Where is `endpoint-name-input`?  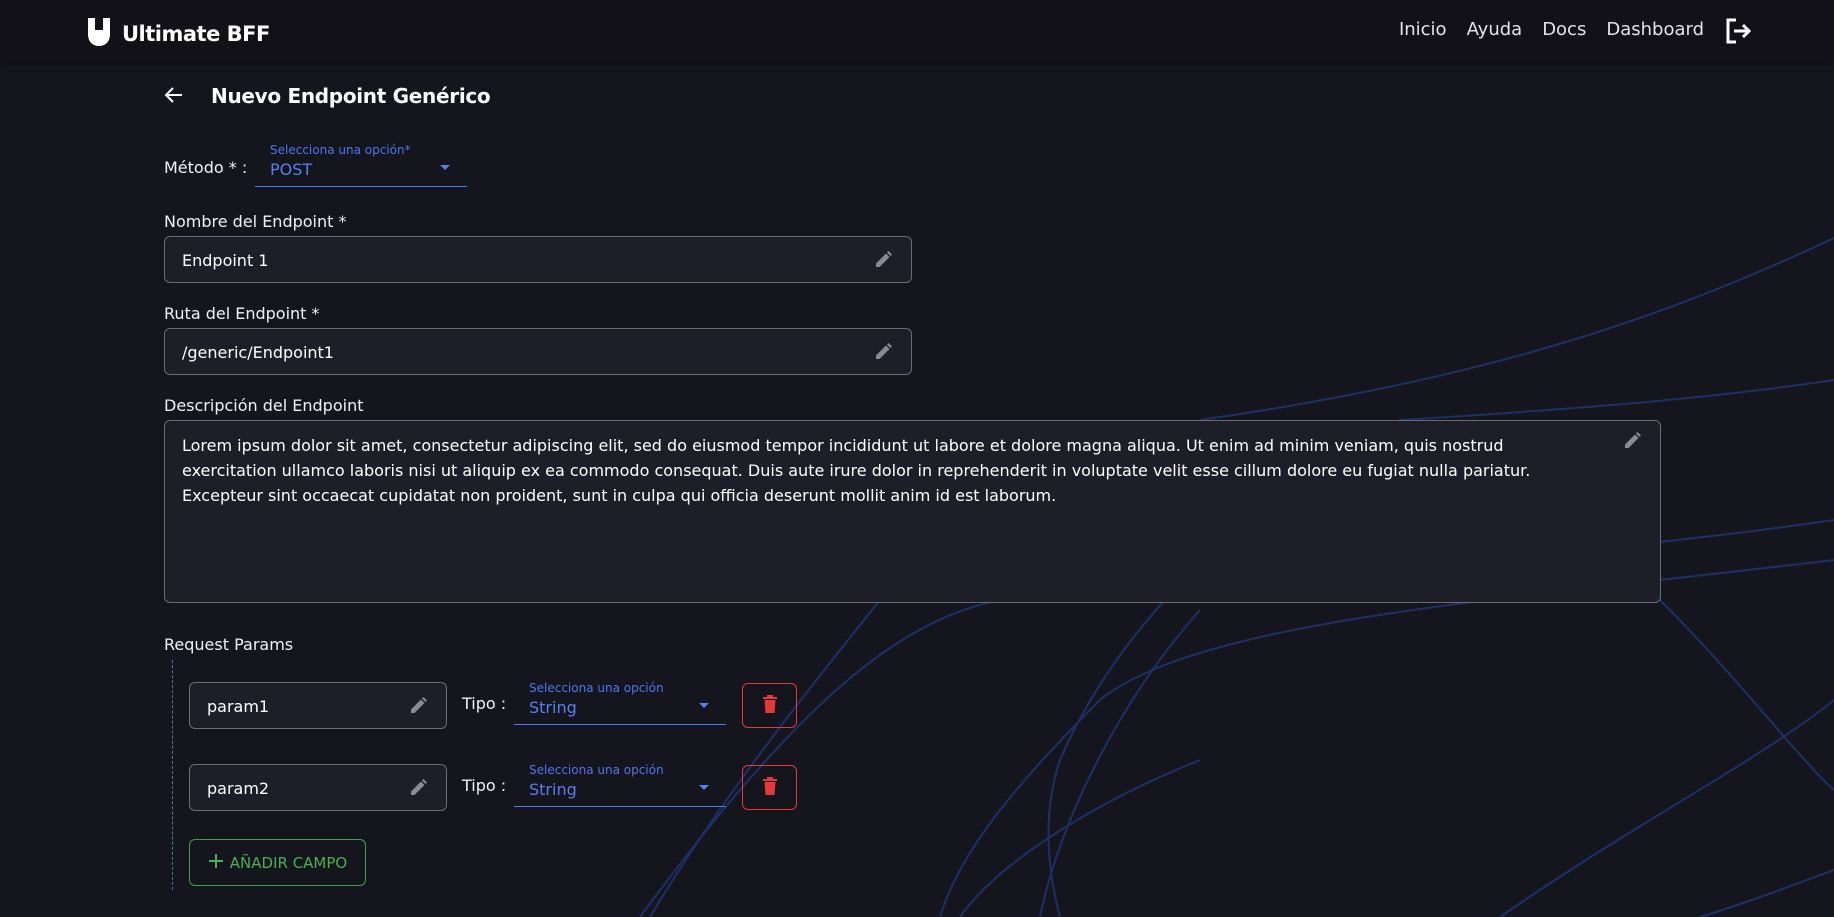
endpoint-name-input is located at coordinates (520, 260).